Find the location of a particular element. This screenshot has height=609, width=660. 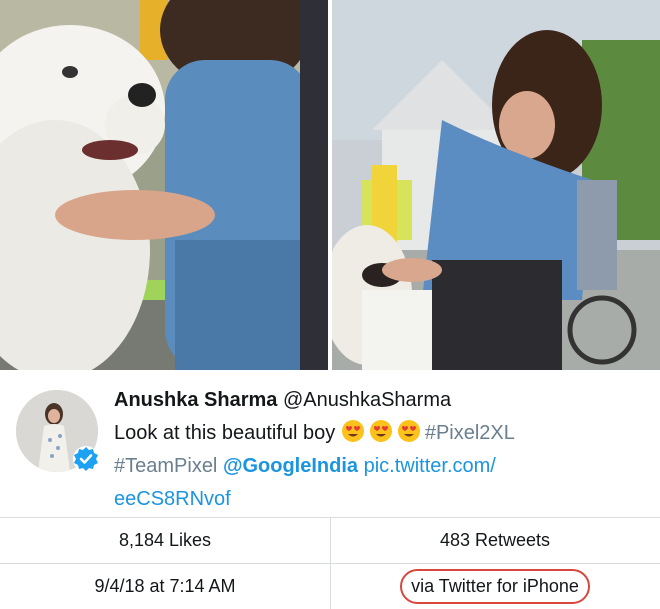

retweets-label: 483 Retweets is located at coordinates (495, 539).